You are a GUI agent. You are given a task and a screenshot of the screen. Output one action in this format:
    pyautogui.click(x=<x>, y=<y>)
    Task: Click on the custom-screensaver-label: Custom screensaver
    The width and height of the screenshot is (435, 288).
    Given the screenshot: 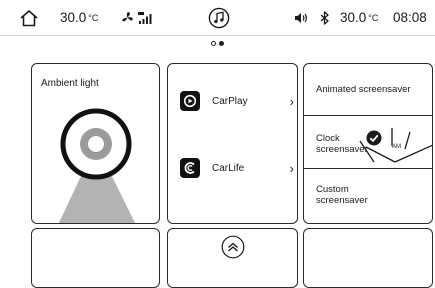 What is the action you would take?
    pyautogui.click(x=342, y=195)
    